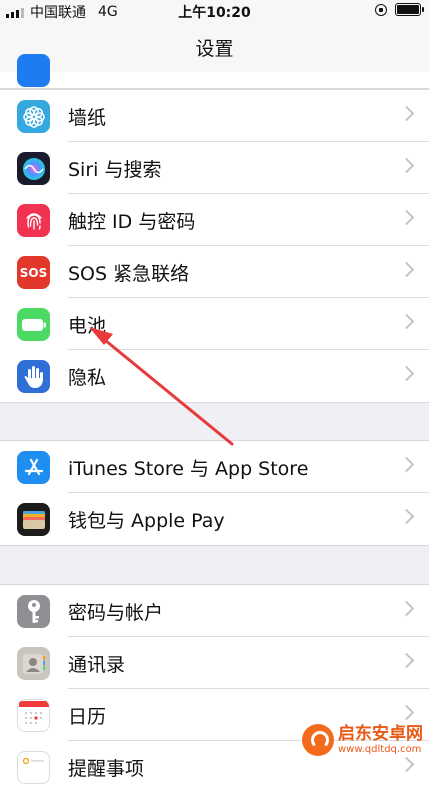 Image resolution: width=429 pixels, height=793 pixels. Describe the element at coordinates (380, 749) in the screenshot. I see `watermark-url: www.qdltdq.com` at that location.